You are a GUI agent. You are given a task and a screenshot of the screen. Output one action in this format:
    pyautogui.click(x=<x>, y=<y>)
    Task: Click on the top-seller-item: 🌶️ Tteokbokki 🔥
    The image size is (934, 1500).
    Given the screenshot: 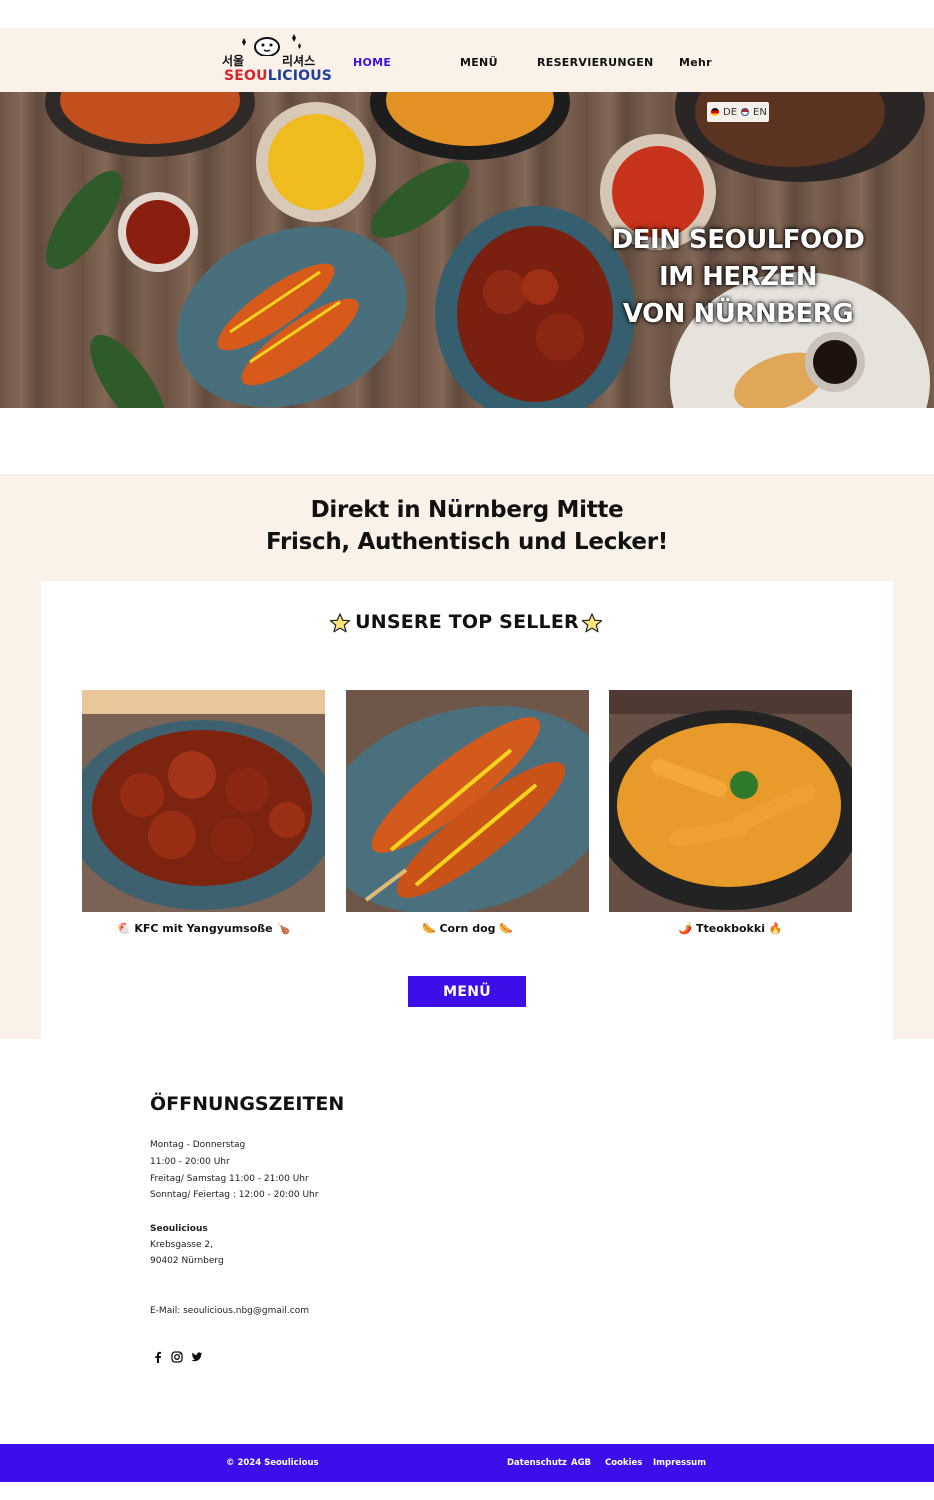 What is the action you would take?
    pyautogui.click(x=730, y=812)
    